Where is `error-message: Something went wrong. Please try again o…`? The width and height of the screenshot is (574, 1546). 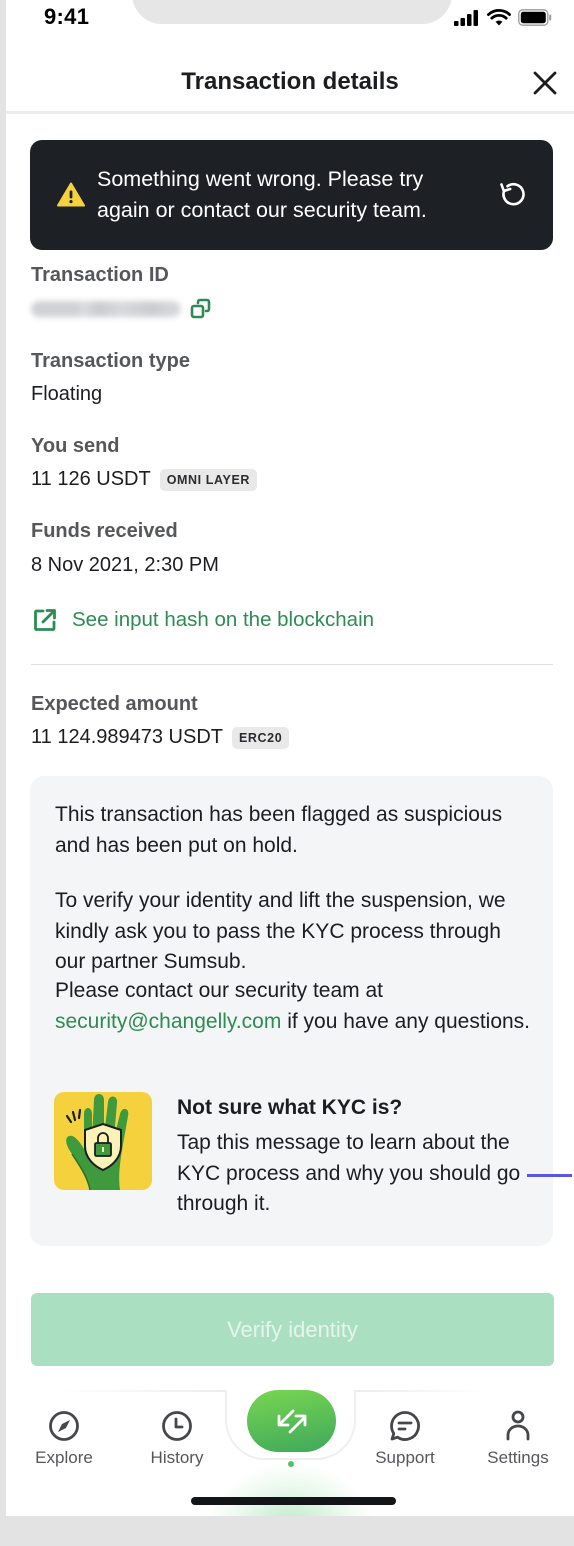 error-message: Something went wrong. Please try again o… is located at coordinates (262, 194).